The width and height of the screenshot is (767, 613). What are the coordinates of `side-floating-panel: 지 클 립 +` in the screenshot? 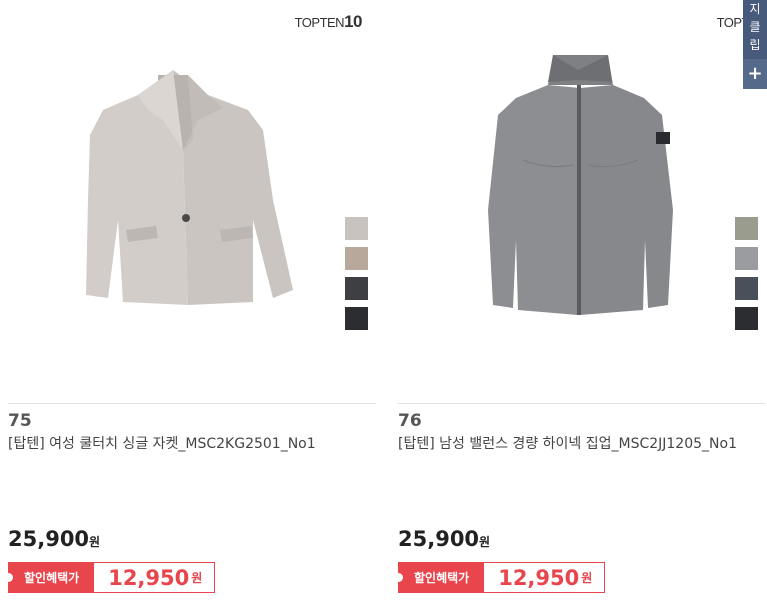 It's located at (755, 44).